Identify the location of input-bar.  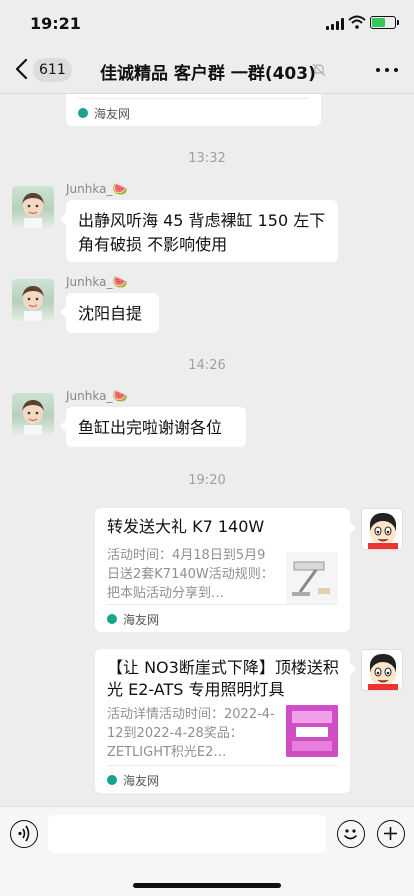
(207, 851).